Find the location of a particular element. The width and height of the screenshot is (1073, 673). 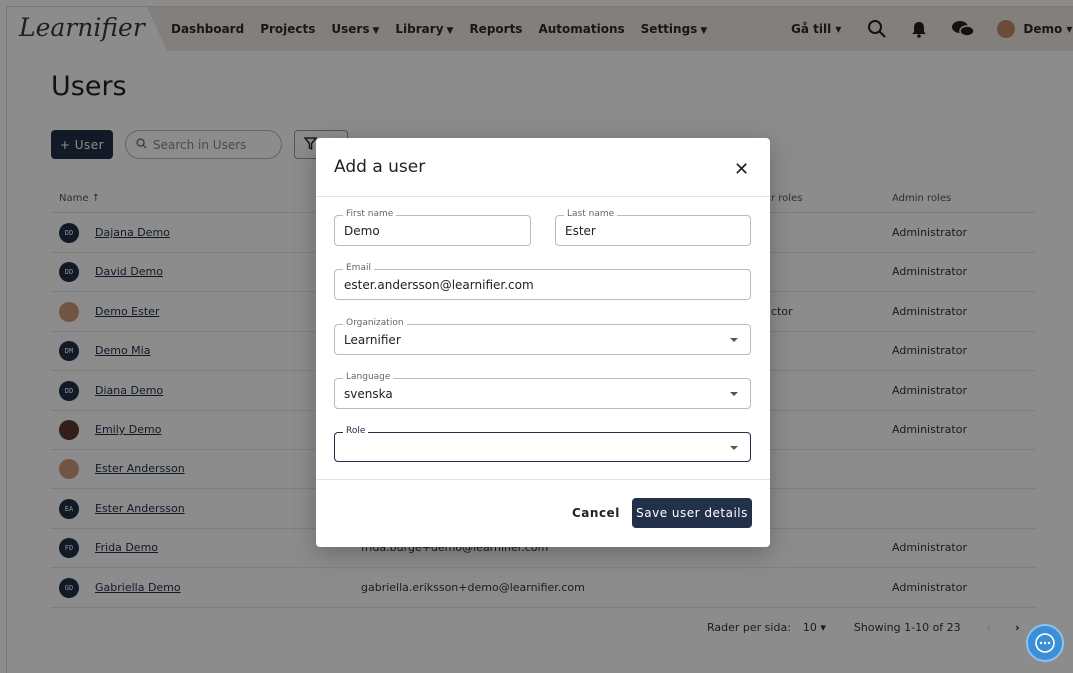

language-value: svenska is located at coordinates (368, 394).